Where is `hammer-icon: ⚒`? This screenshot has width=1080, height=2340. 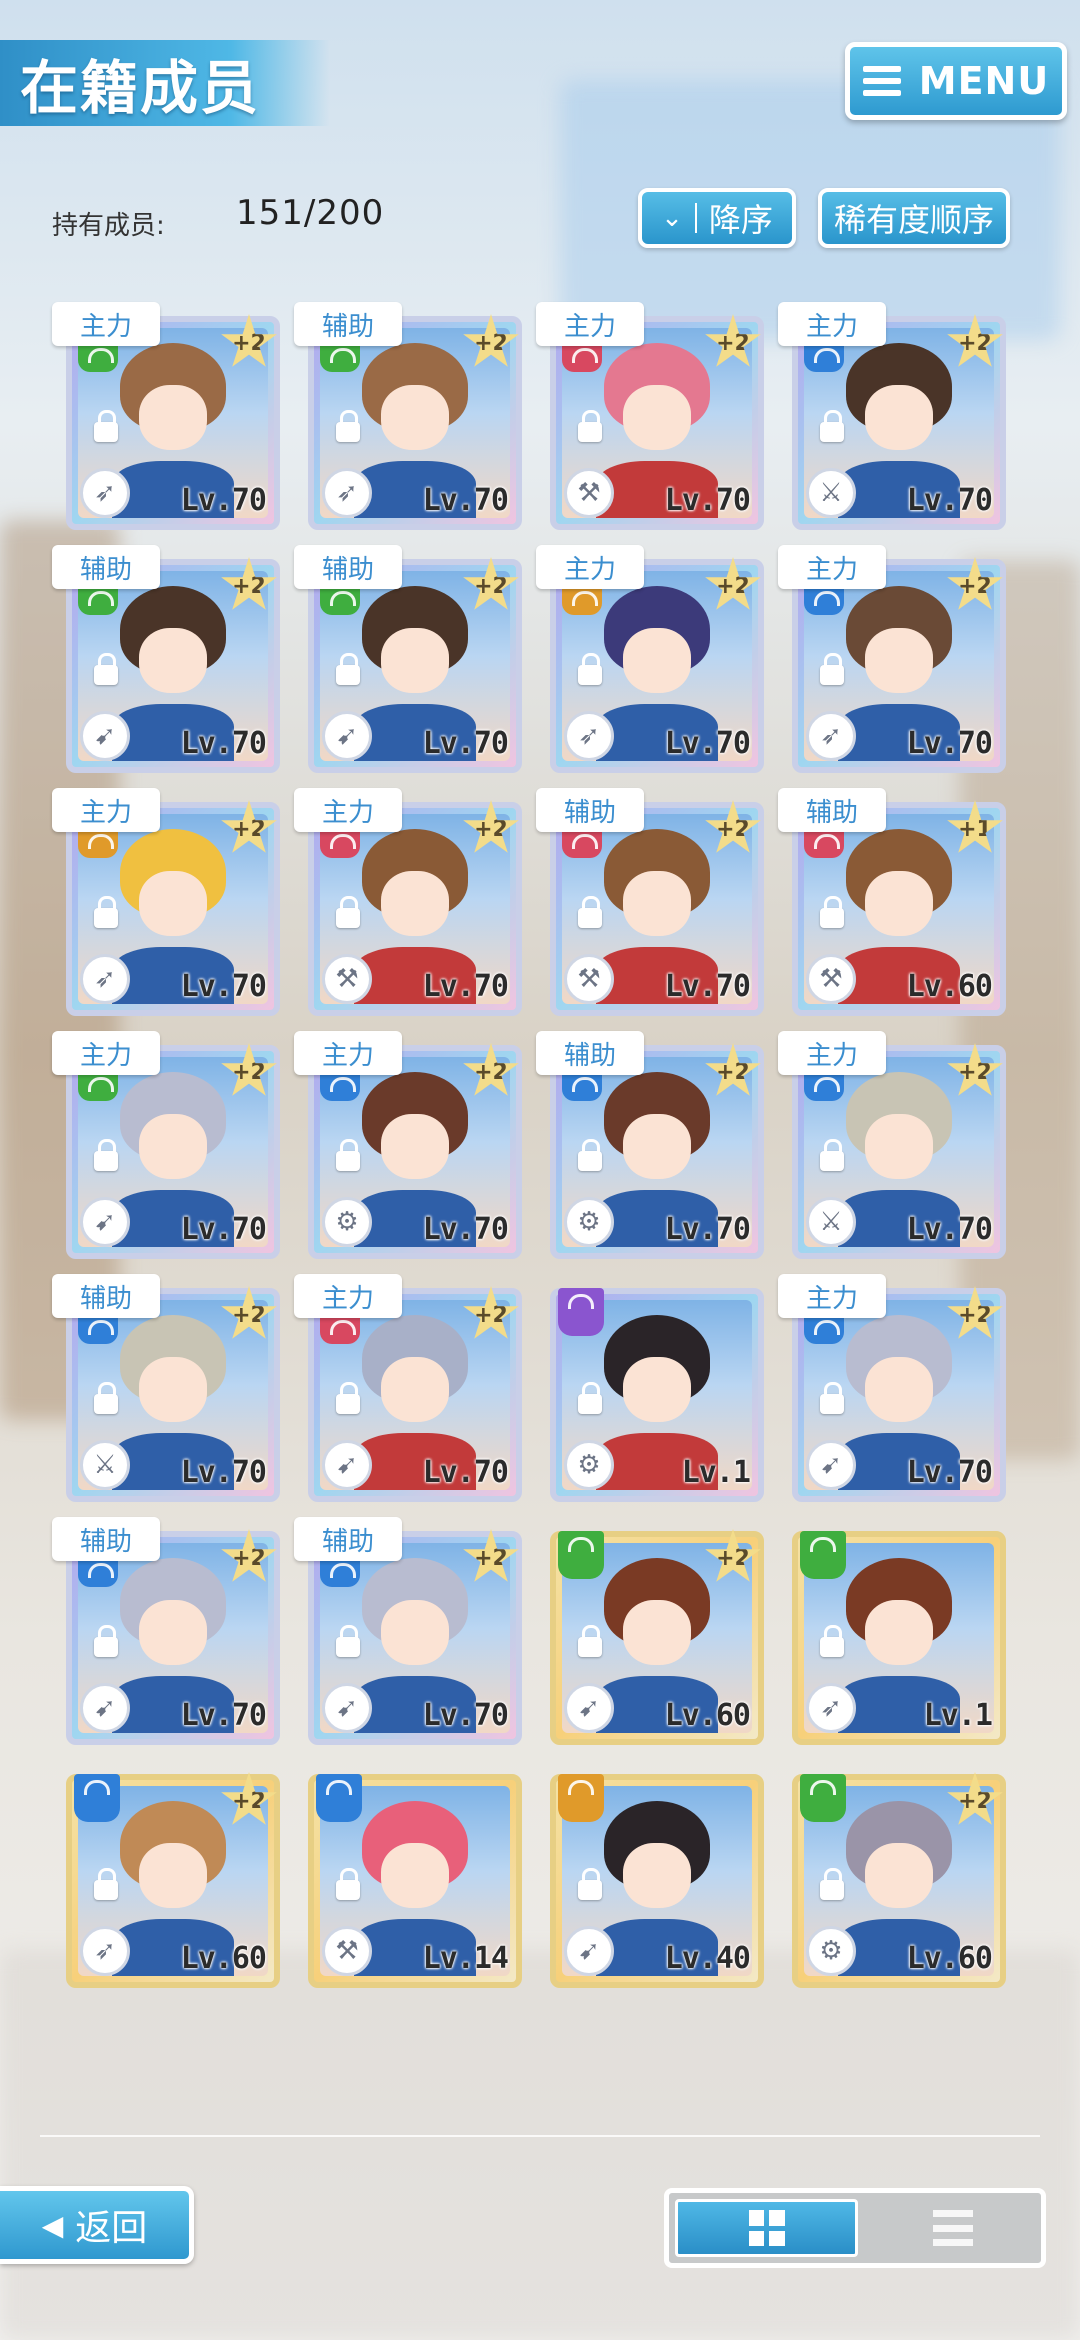
hammer-icon: ⚒ is located at coordinates (347, 979).